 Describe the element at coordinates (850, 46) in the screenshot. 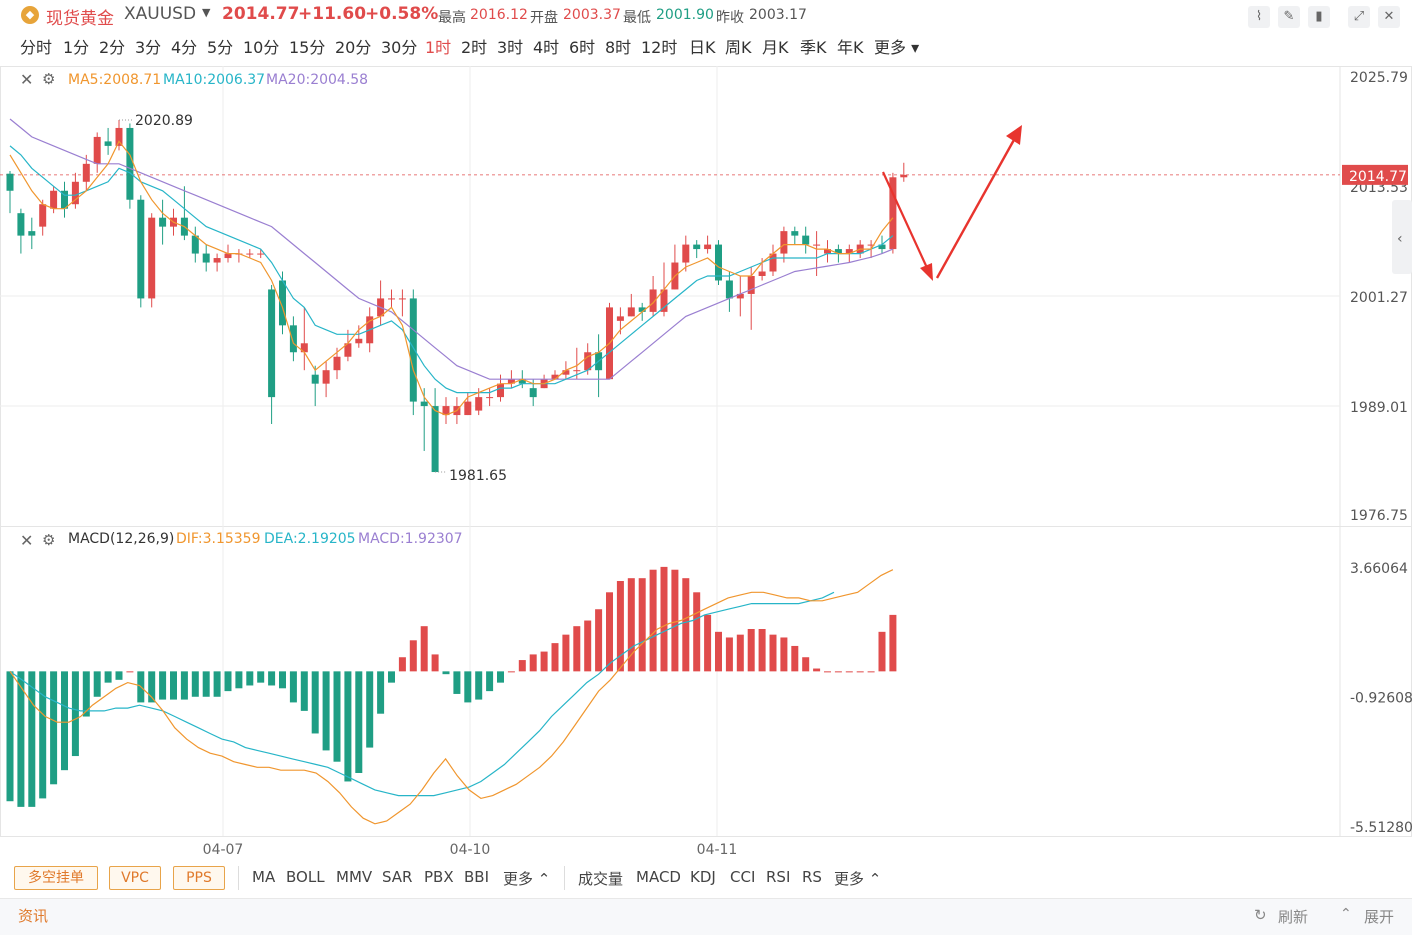

I see `period-tab: 年K` at that location.